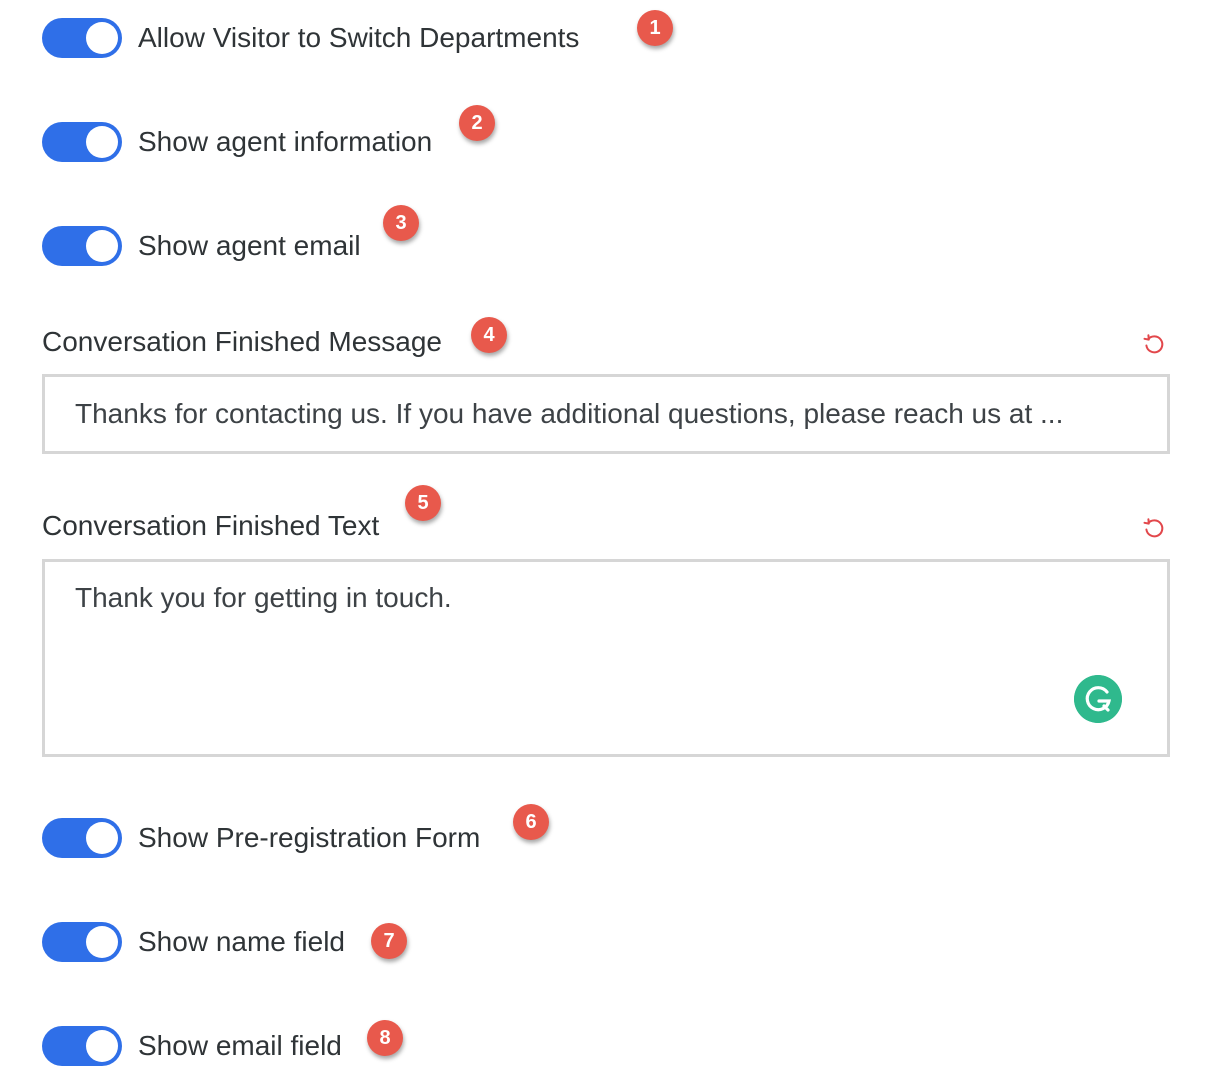  I want to click on agent-email-label: Show agent email, so click(249, 245).